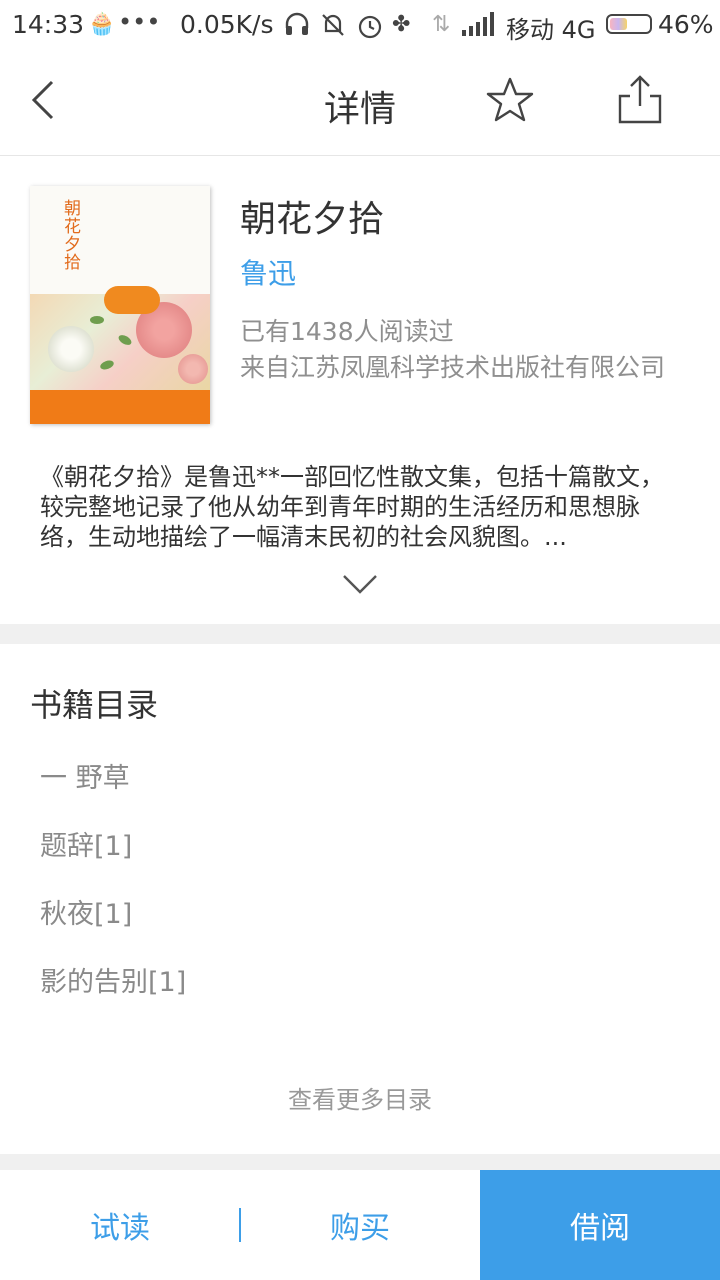 Image resolution: width=720 pixels, height=1280 pixels. I want to click on status-time: 14:33, so click(48, 24).